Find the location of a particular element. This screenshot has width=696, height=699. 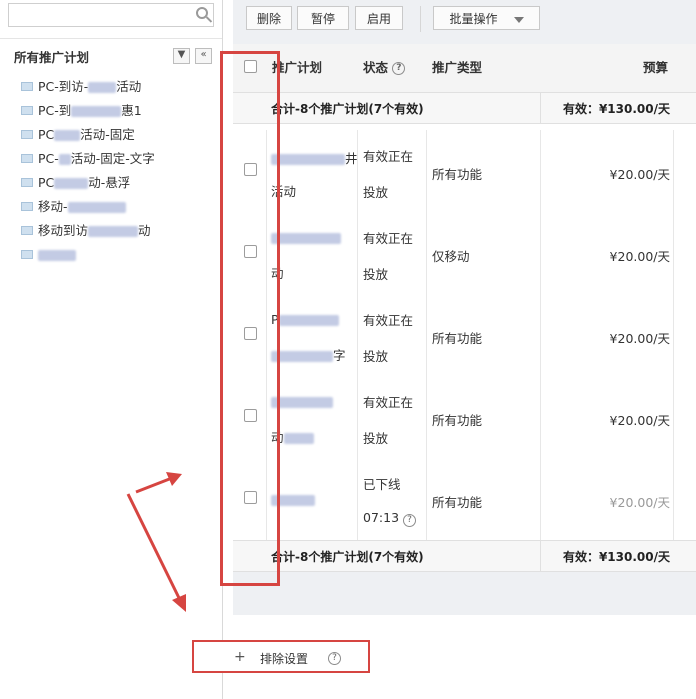

annotation-arrows is located at coordinates (156, 542).